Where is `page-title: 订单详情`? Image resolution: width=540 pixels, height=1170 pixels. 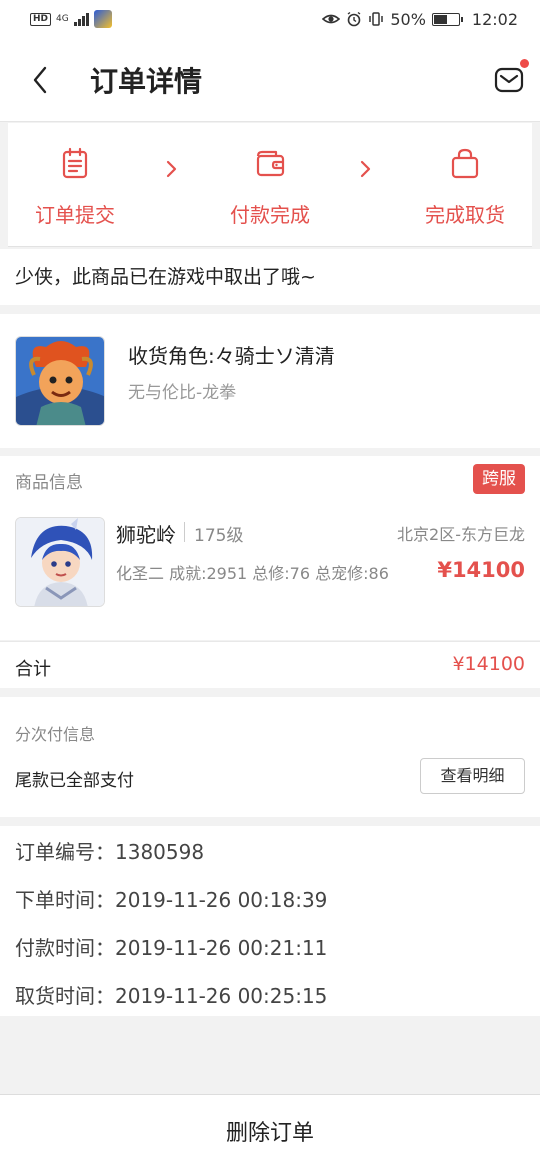
page-title: 订单详情 is located at coordinates (146, 81).